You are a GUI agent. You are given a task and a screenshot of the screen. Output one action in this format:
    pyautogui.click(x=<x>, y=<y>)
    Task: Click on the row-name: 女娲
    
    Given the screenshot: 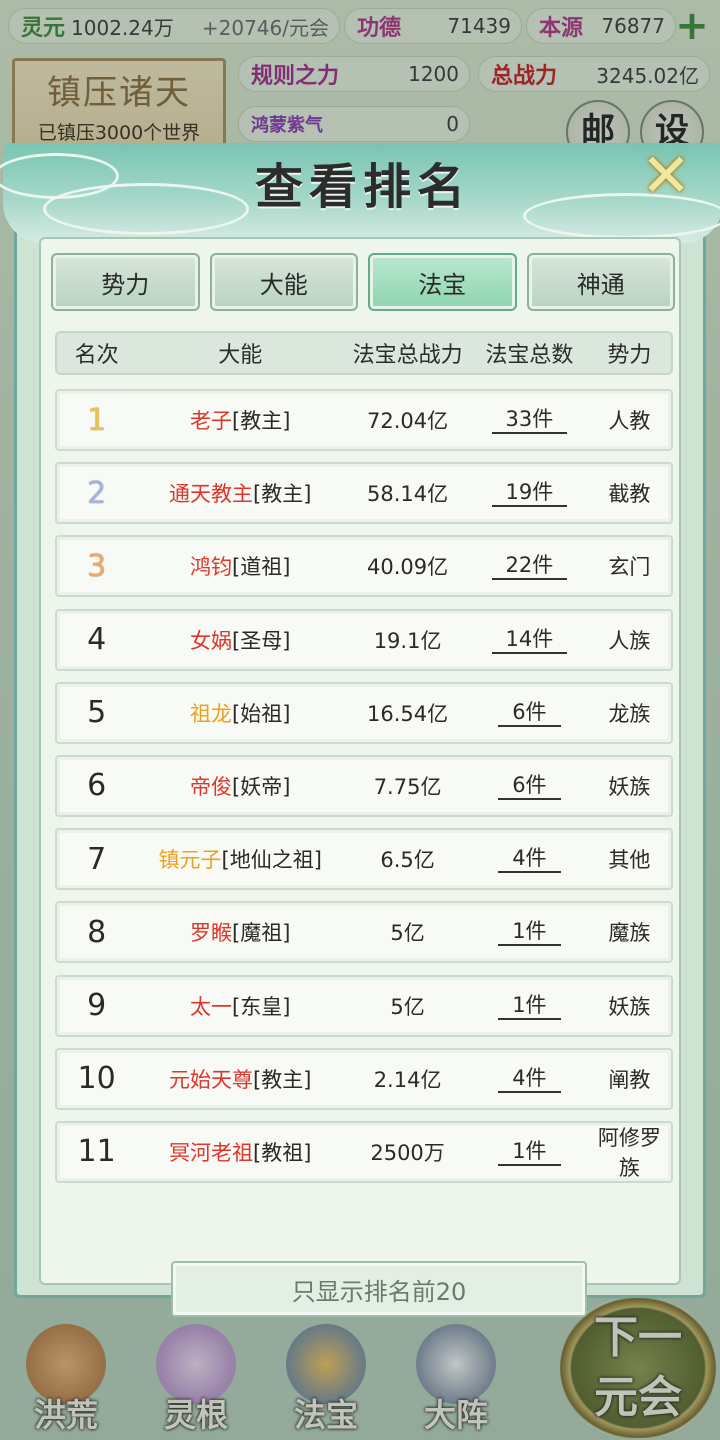 What is the action you would take?
    pyautogui.click(x=211, y=640)
    